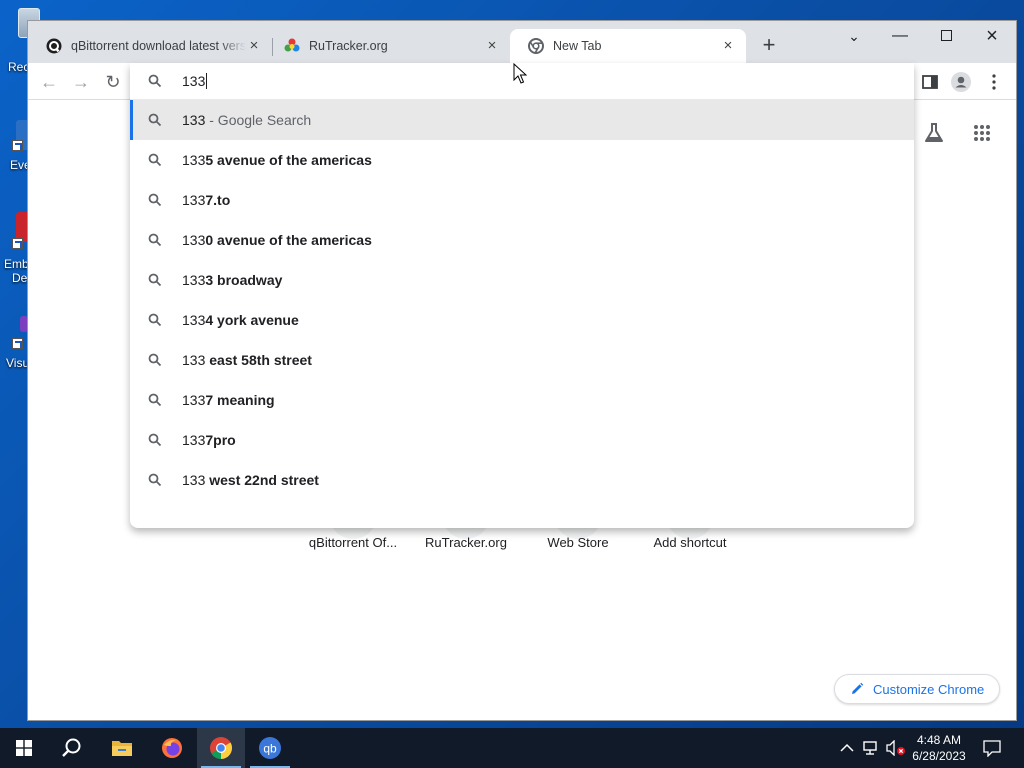  Describe the element at coordinates (536, 46) in the screenshot. I see `chrome-favicon-icon` at that location.